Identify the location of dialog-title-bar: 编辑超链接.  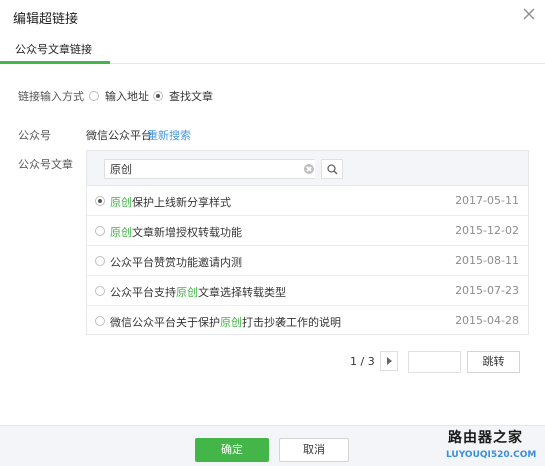
(272, 16).